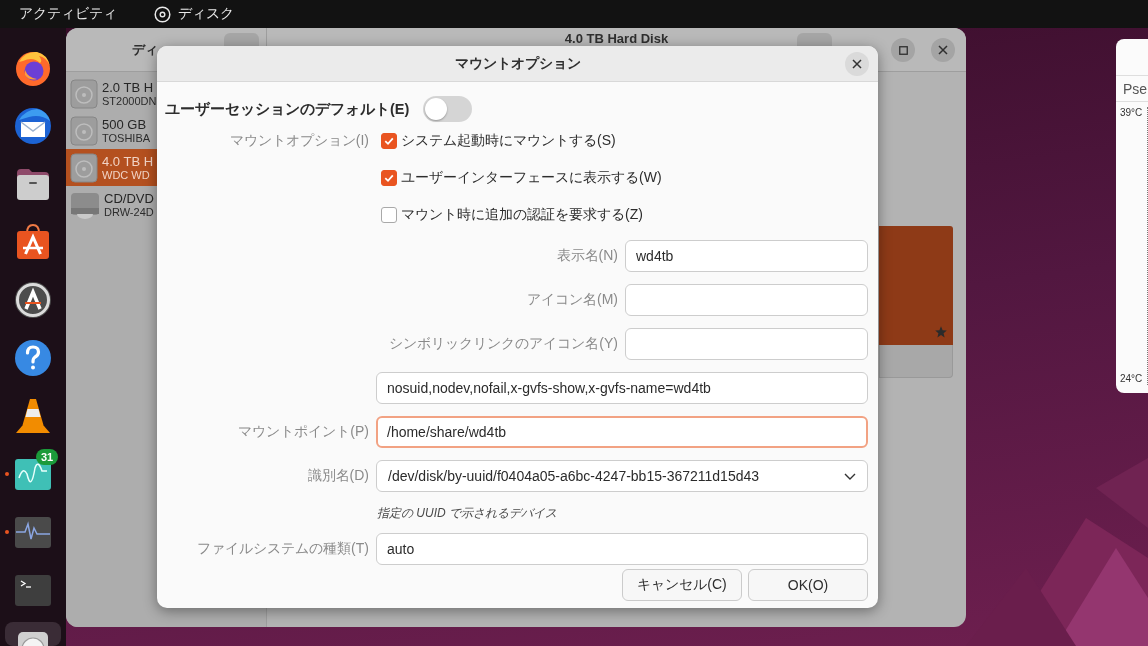 This screenshot has height=646, width=1148. Describe the element at coordinates (47, 457) in the screenshot. I see `notification-badge: 31` at that location.